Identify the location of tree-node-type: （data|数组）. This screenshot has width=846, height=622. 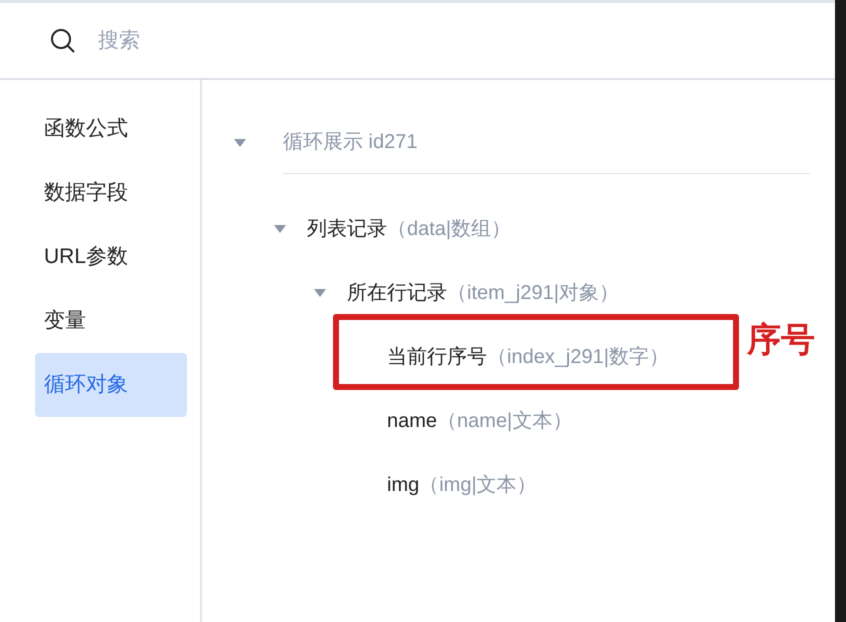
(449, 229).